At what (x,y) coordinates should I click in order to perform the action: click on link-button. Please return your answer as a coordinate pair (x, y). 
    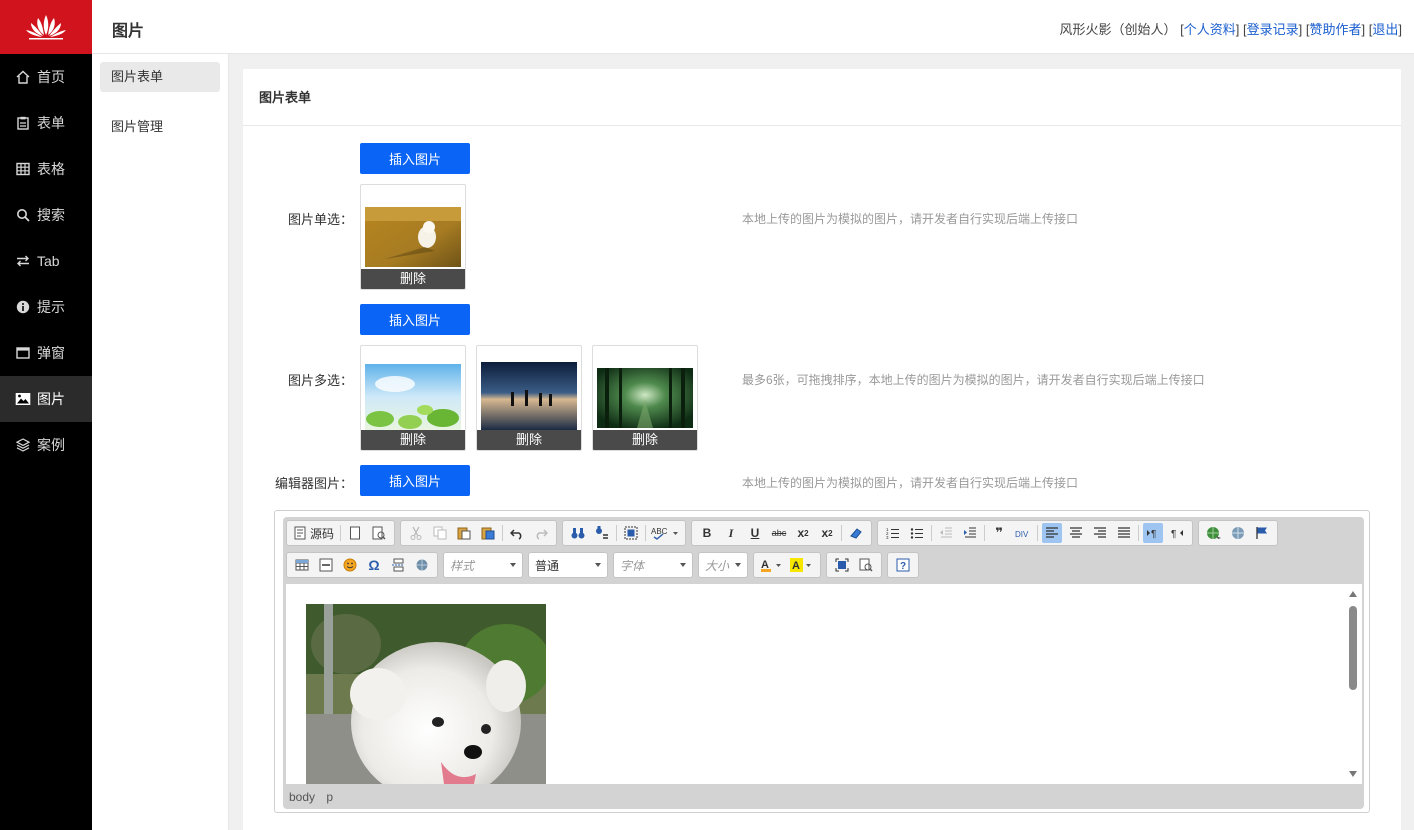
    Looking at the image, I should click on (1214, 533).